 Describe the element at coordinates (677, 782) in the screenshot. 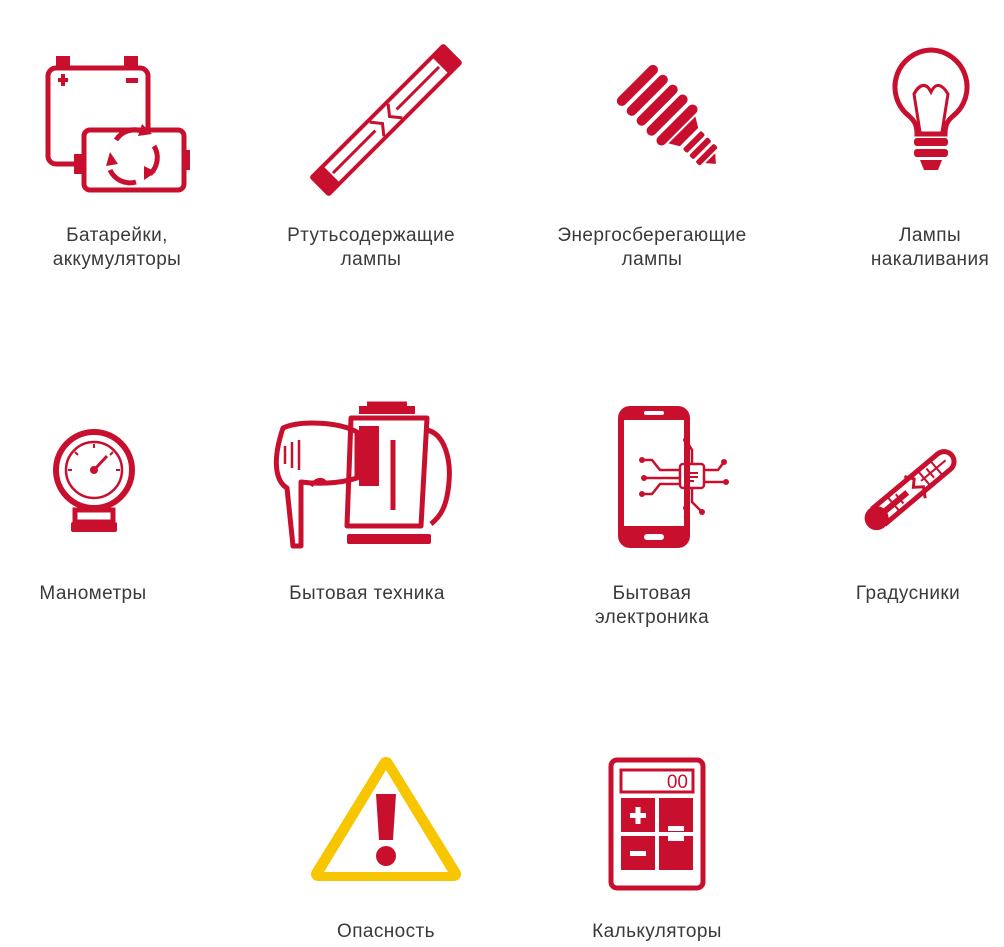

I see `calculator-display: 00` at that location.